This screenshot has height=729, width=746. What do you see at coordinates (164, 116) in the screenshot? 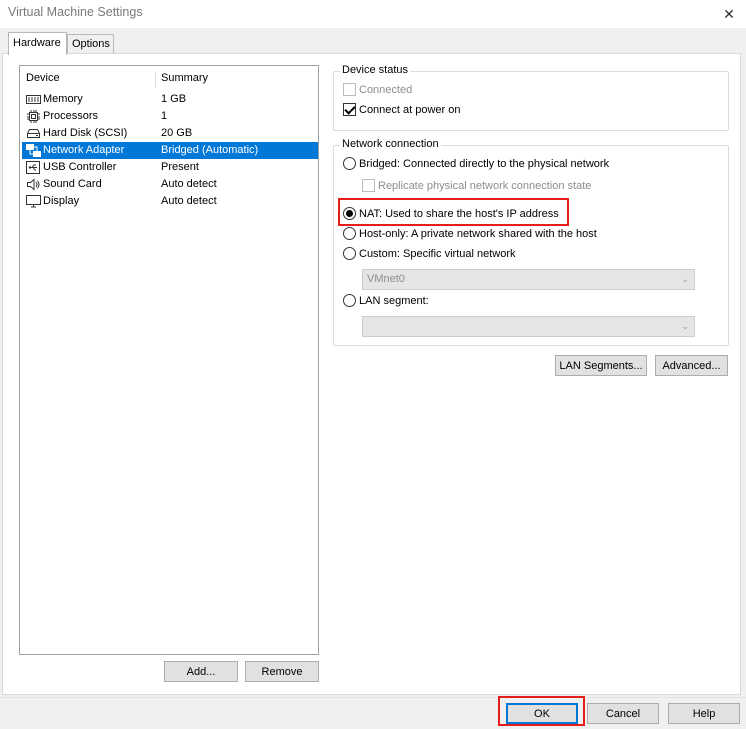
I see `device-summary: 1` at bounding box center [164, 116].